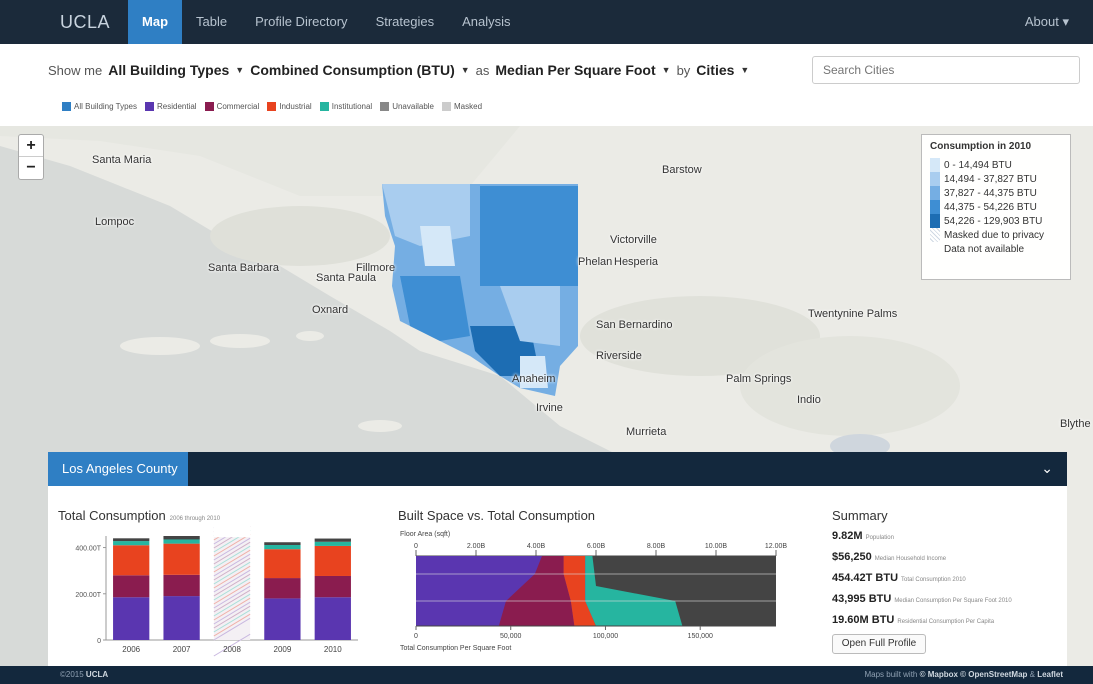 The width and height of the screenshot is (1093, 684). What do you see at coordinates (953, 601) in the screenshot?
I see `summary-desc: Median Consumption Per Square Foot 2010` at bounding box center [953, 601].